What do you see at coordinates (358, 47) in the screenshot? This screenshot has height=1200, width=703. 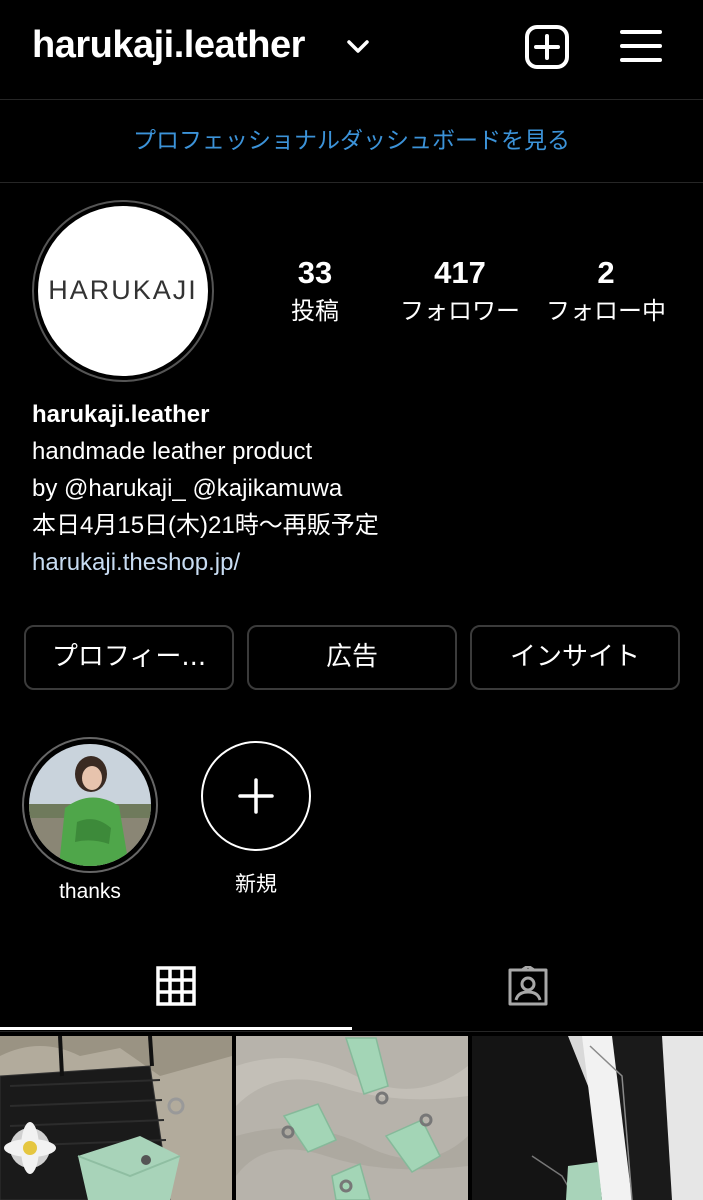 I see `chevron-down-icon` at bounding box center [358, 47].